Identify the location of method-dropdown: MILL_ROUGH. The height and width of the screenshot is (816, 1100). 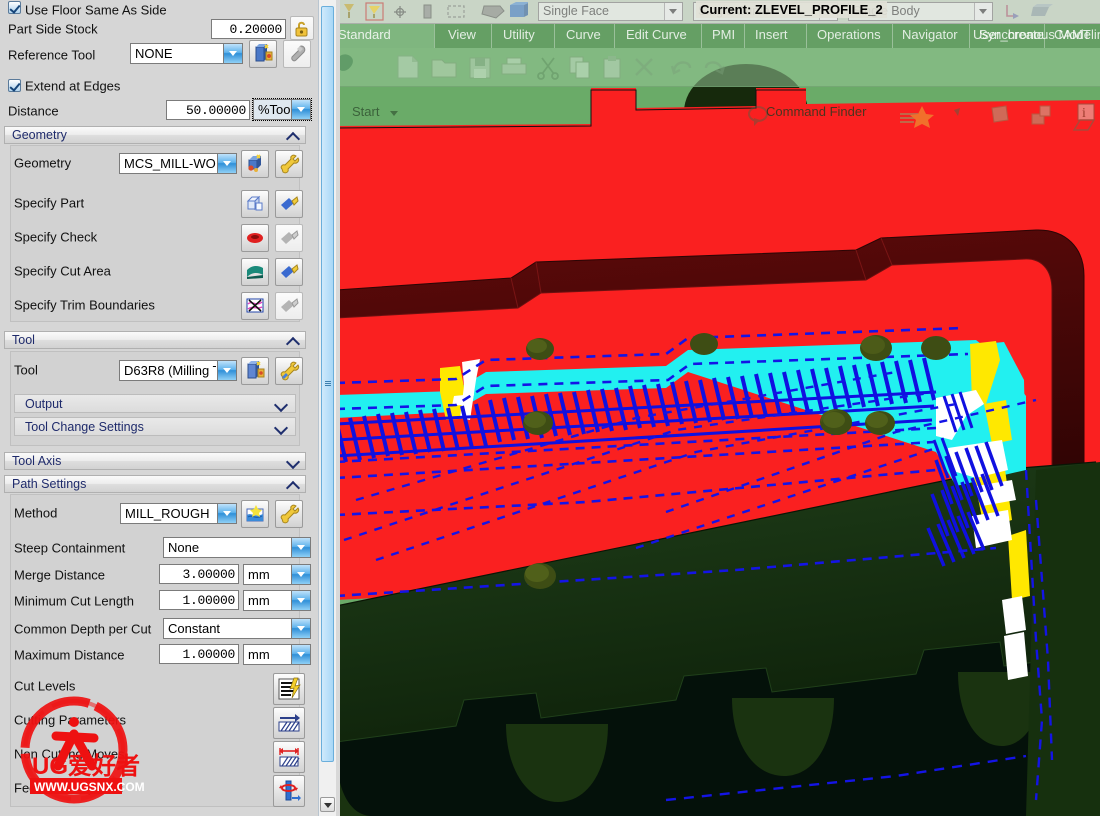
(178, 513).